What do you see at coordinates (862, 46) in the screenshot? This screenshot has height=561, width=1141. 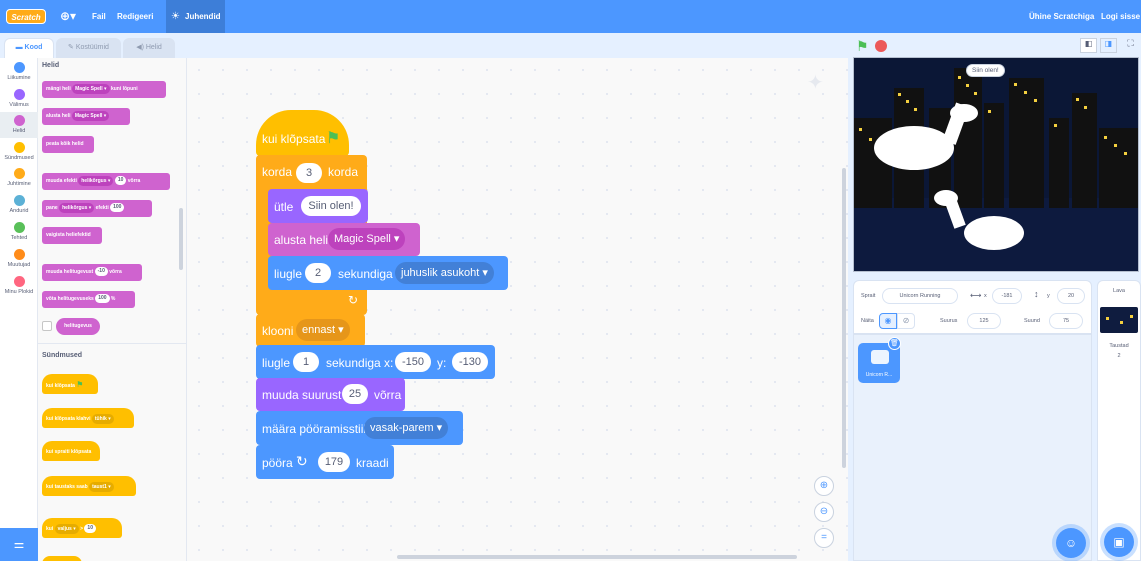 I see `green-flag-icon: ⚑` at bounding box center [862, 46].